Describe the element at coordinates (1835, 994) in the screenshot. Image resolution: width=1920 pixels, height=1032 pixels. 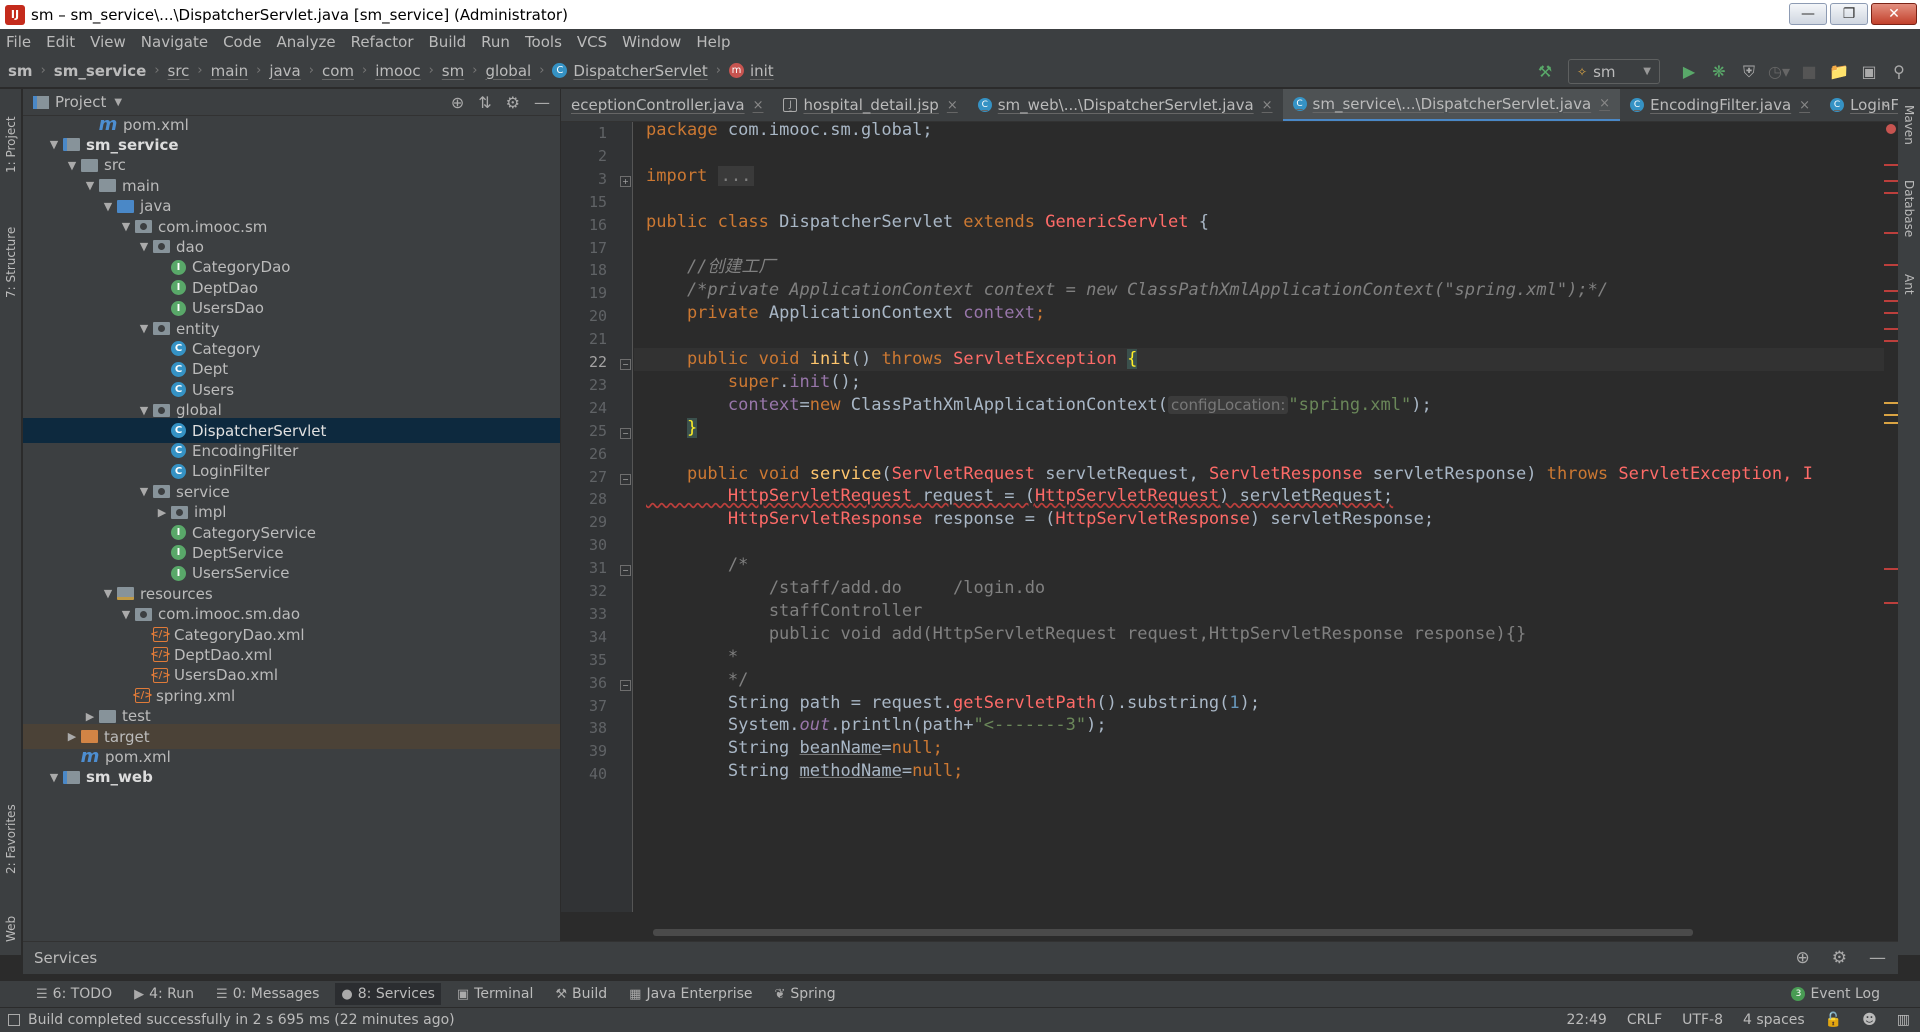
I see `event-log-button: 3 Event Log` at that location.